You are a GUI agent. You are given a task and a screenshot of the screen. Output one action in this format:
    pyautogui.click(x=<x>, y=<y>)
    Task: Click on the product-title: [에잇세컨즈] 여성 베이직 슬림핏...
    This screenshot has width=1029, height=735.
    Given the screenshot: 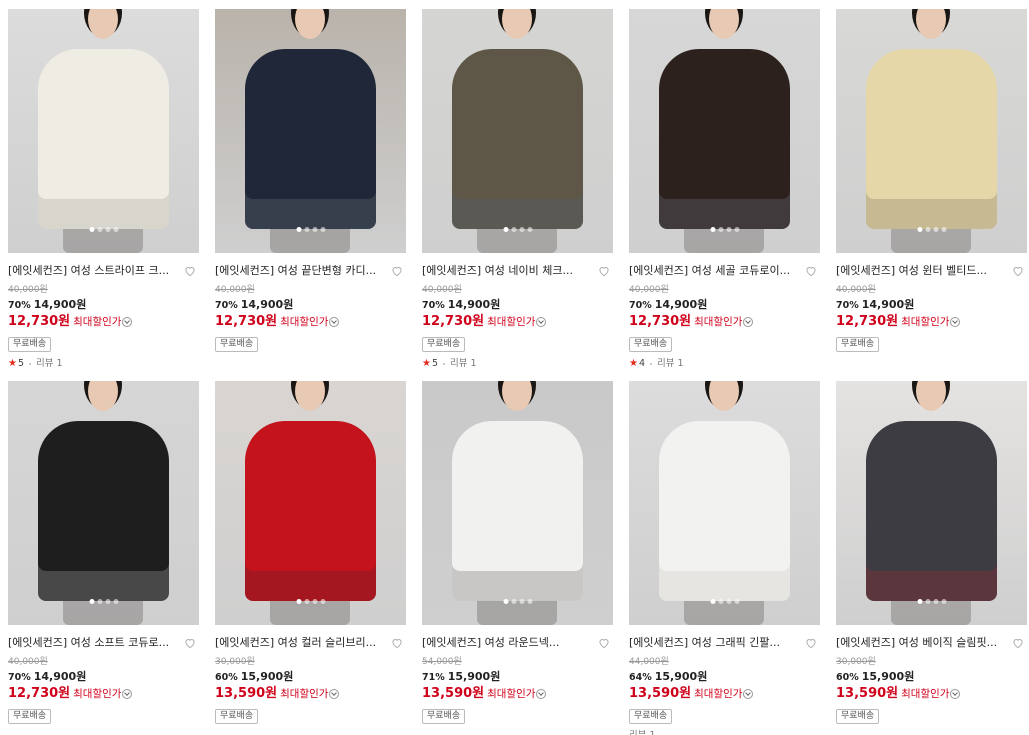 What is the action you would take?
    pyautogui.click(x=918, y=643)
    